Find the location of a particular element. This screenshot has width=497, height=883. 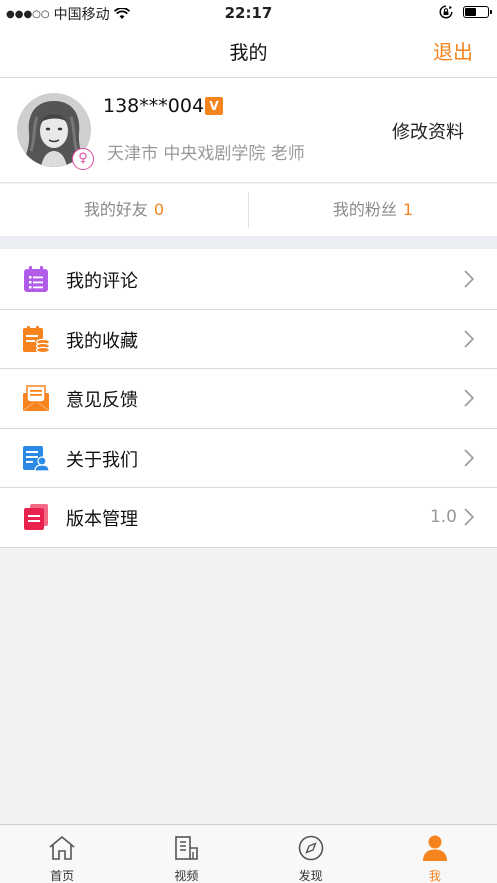

tab-discover: 发现 is located at coordinates (311, 854).